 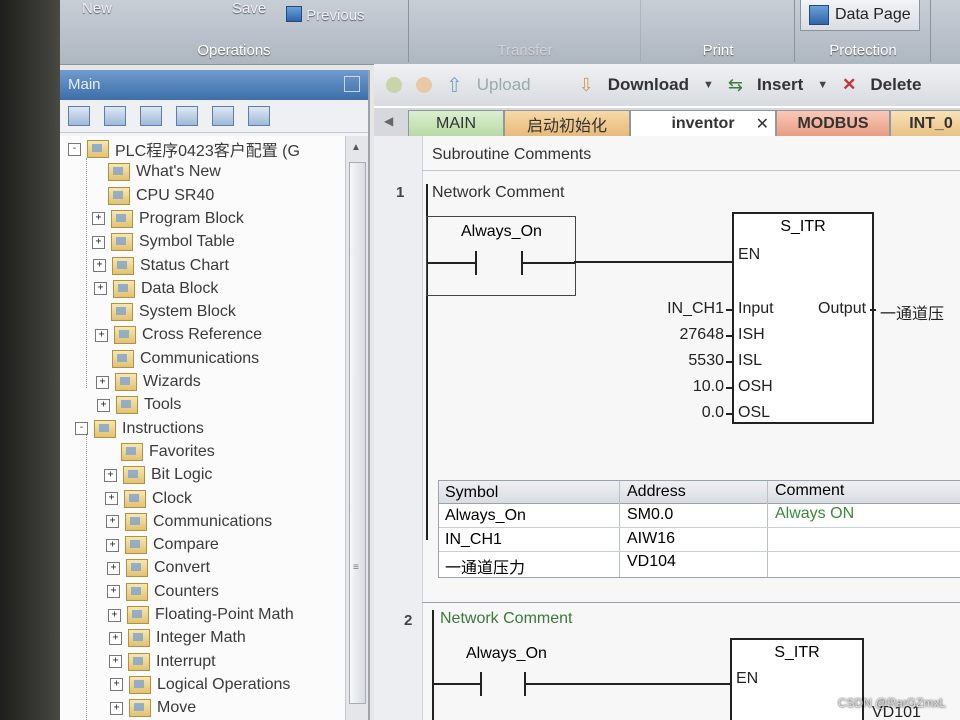 I want to click on tree-item: Favorites, so click(x=159, y=452).